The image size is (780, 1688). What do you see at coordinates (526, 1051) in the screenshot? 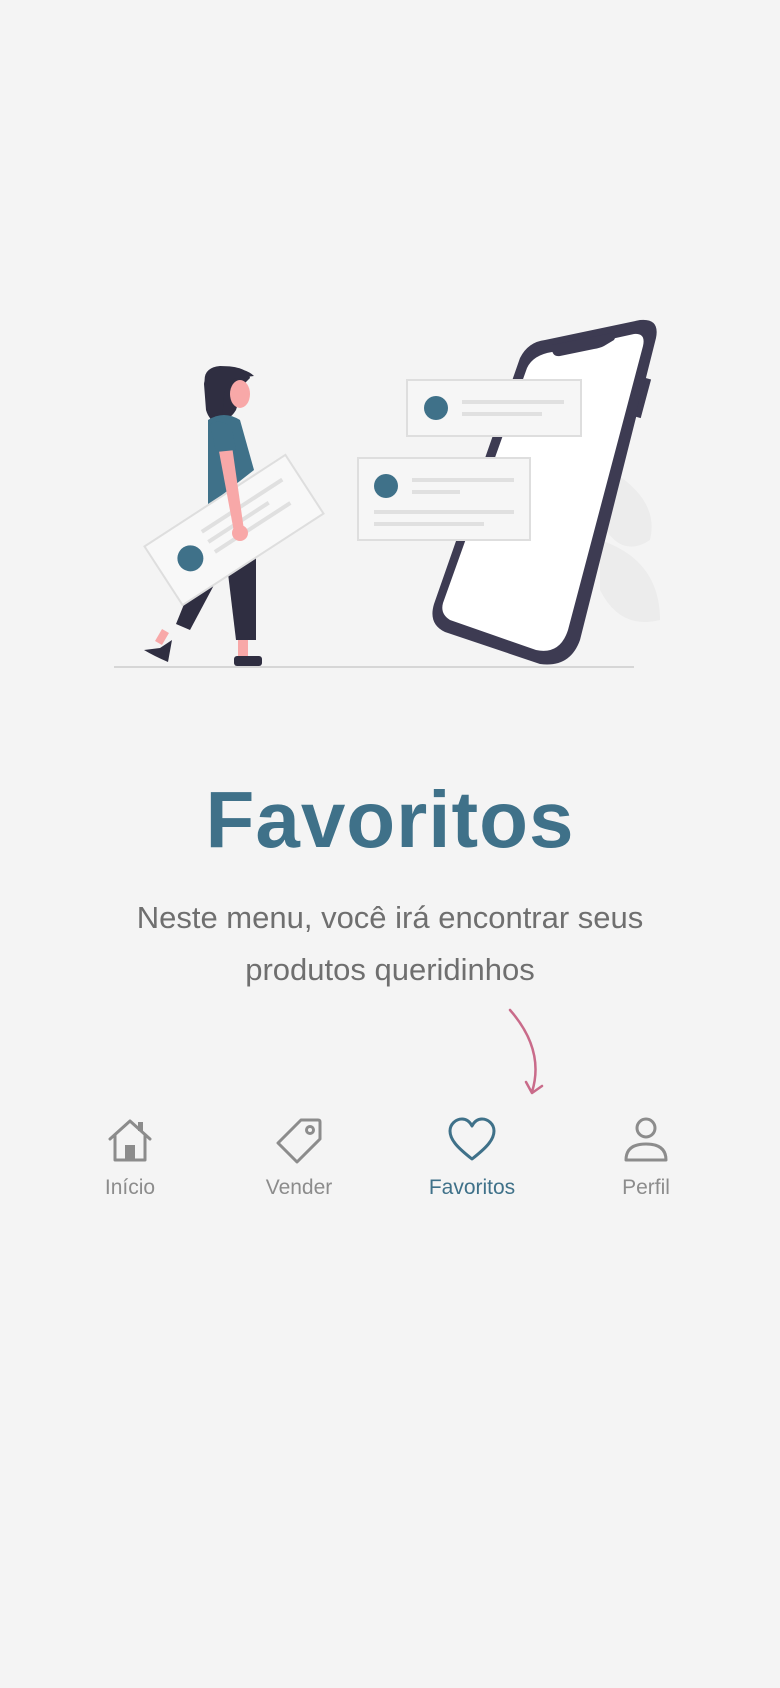
I see `pointer-arrow-icon` at bounding box center [526, 1051].